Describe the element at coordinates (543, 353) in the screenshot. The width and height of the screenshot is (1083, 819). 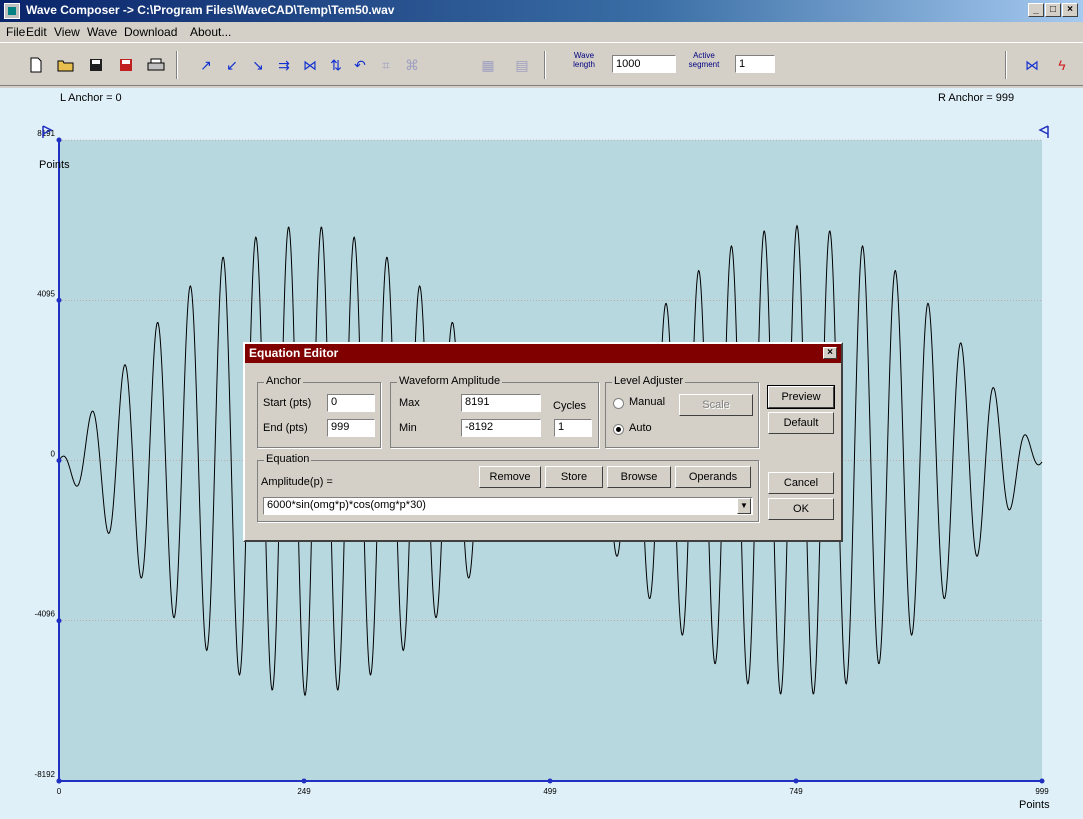
I see `dialog-title: Equation Editor` at that location.